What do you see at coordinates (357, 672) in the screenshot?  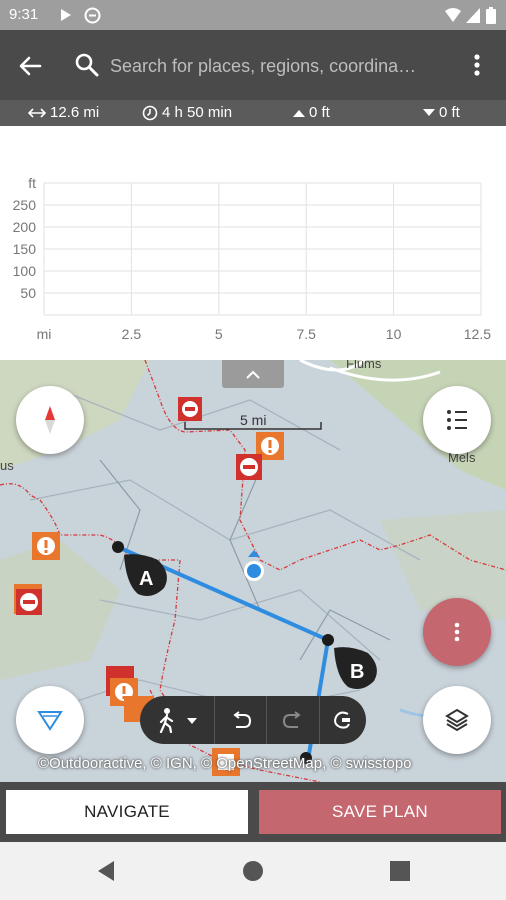 I see `route-marker-b: B` at bounding box center [357, 672].